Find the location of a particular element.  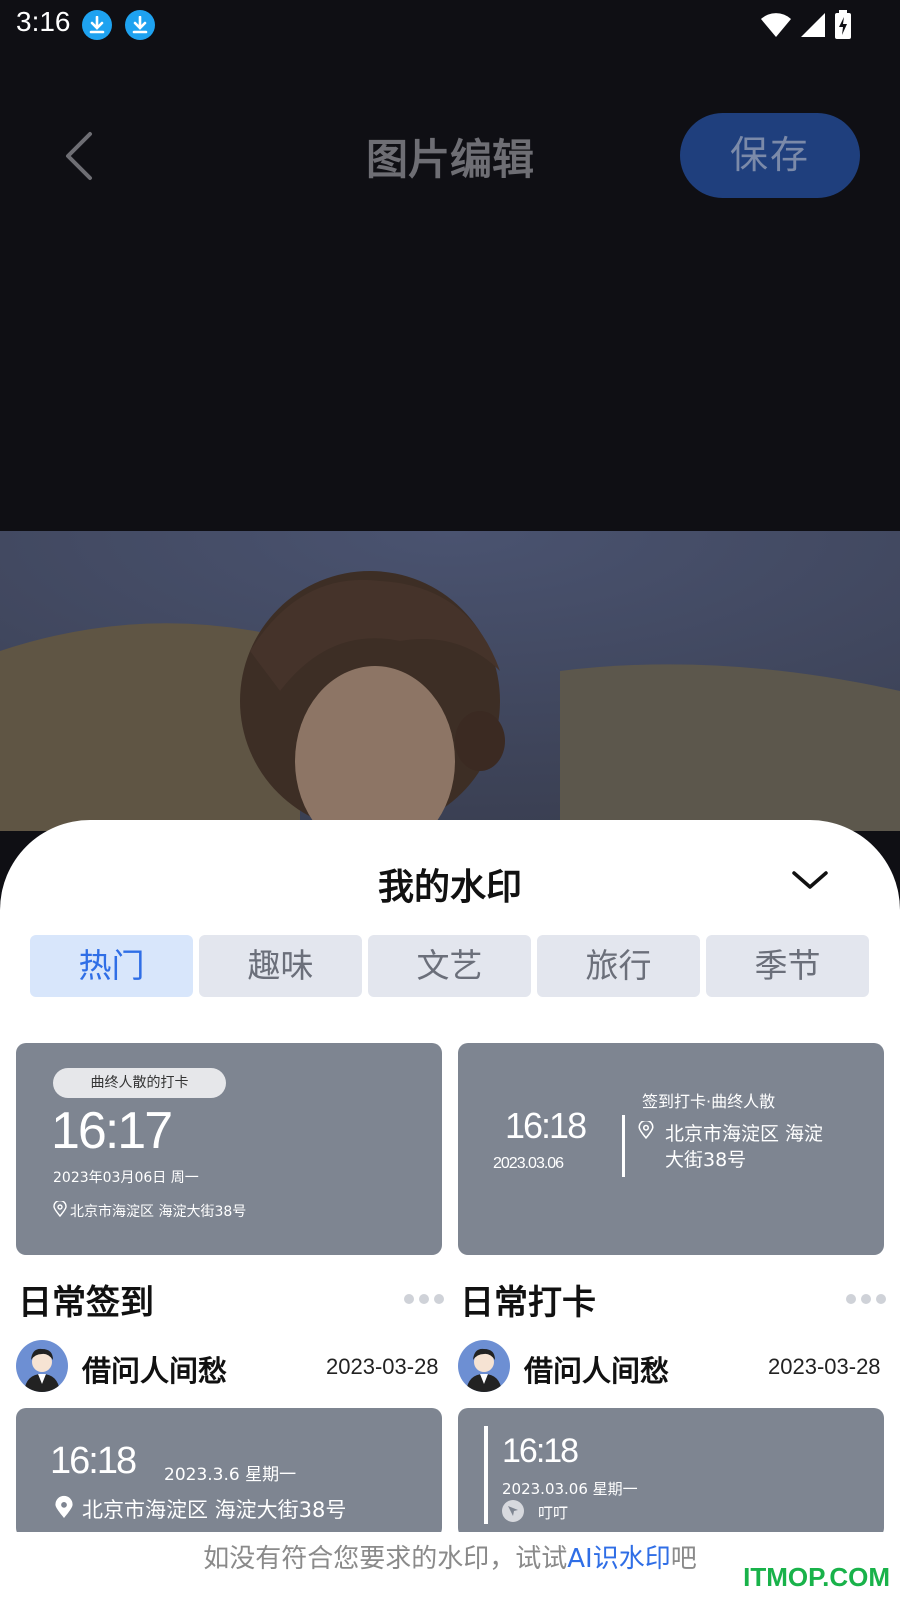

watermark-time: 16:17 is located at coordinates (112, 1131).